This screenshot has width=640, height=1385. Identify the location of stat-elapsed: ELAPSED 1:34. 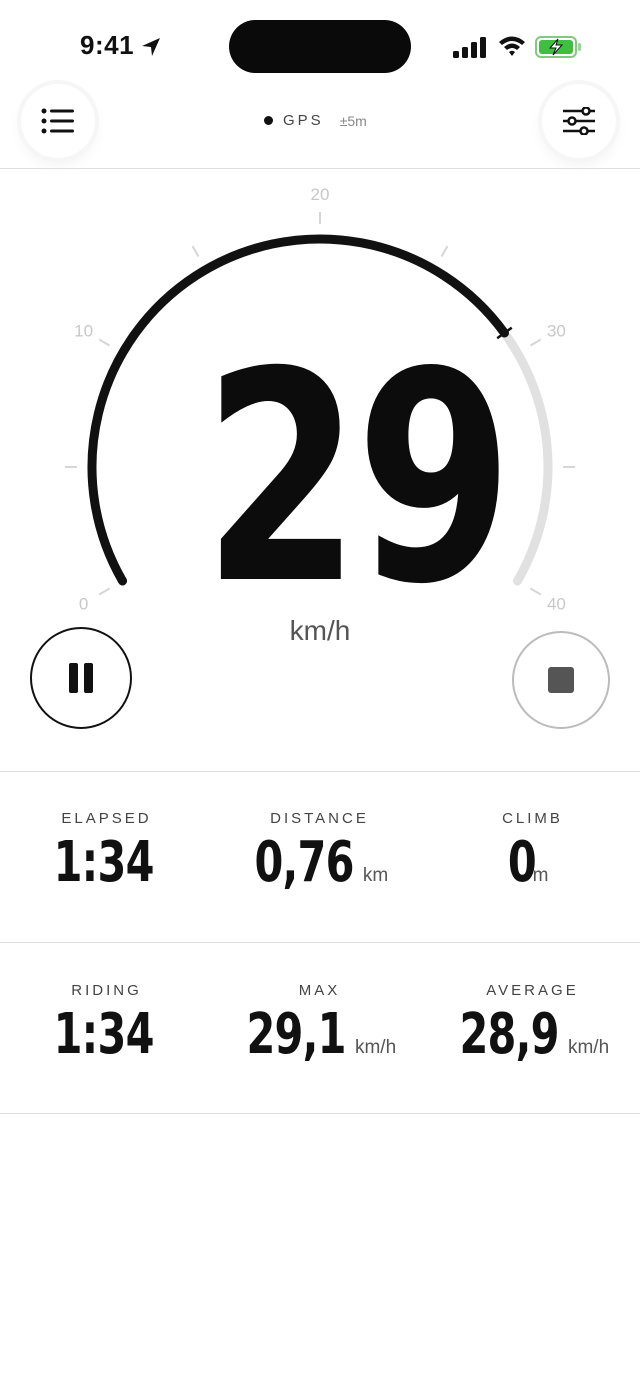
(106, 851).